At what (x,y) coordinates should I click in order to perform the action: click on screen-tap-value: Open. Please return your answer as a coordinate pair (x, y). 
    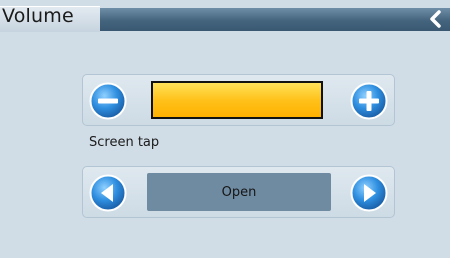
    Looking at the image, I should click on (239, 192).